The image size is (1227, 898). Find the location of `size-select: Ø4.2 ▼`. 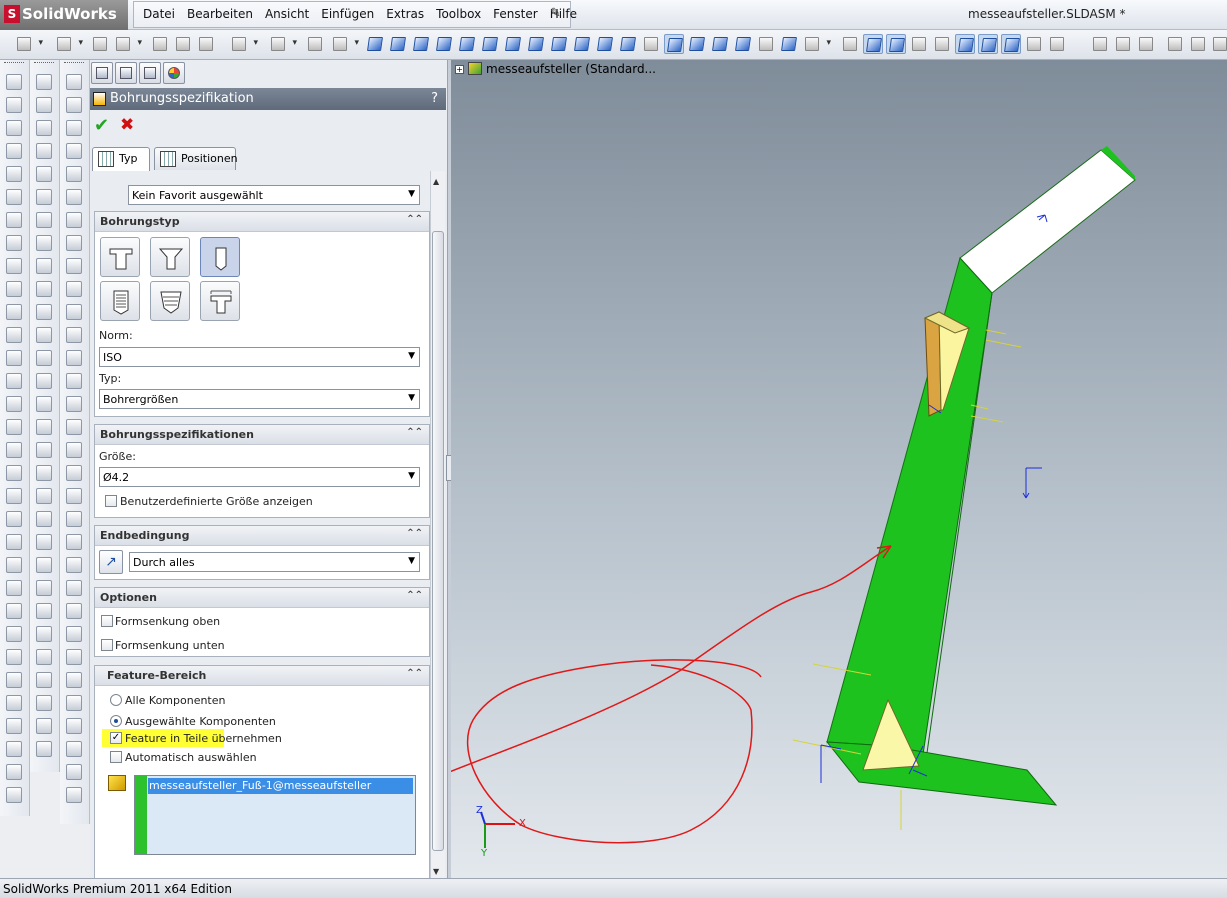

size-select: Ø4.2 ▼ is located at coordinates (259, 477).